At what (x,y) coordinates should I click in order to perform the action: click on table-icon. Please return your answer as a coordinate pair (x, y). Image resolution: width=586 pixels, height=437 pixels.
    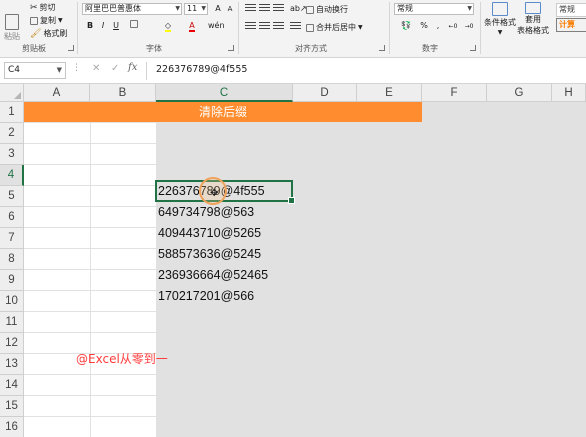
    Looking at the image, I should click on (533, 8).